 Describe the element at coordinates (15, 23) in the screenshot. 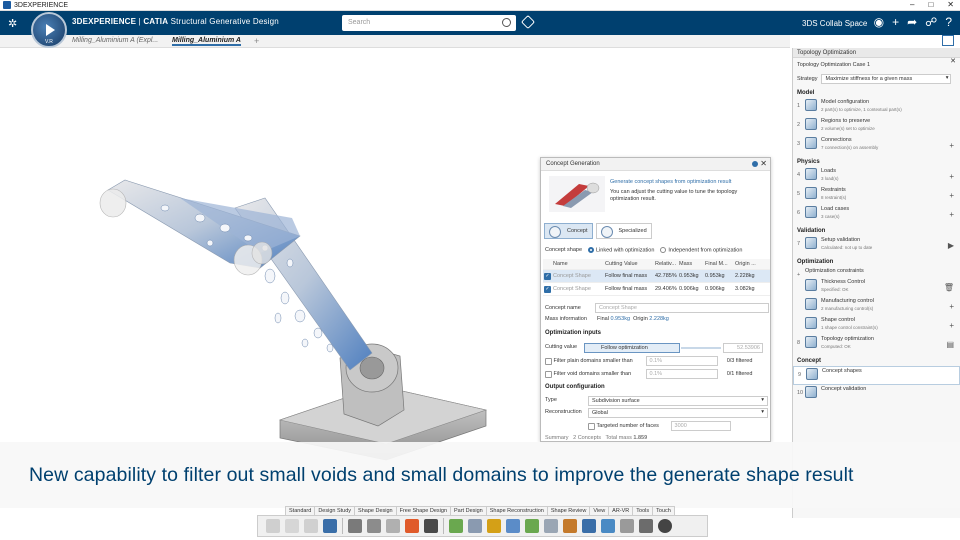

I see `ds-logo-icon: ✲` at that location.